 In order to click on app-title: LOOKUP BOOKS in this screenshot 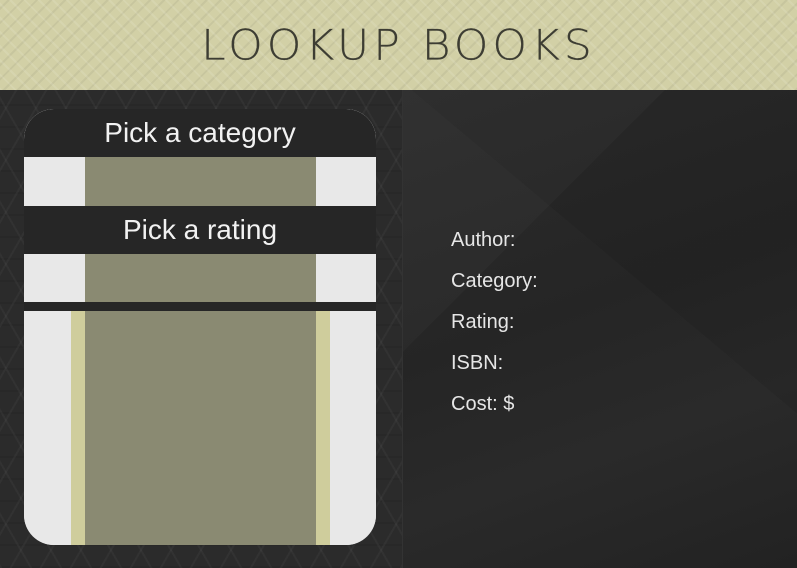, I will do `click(398, 45)`.